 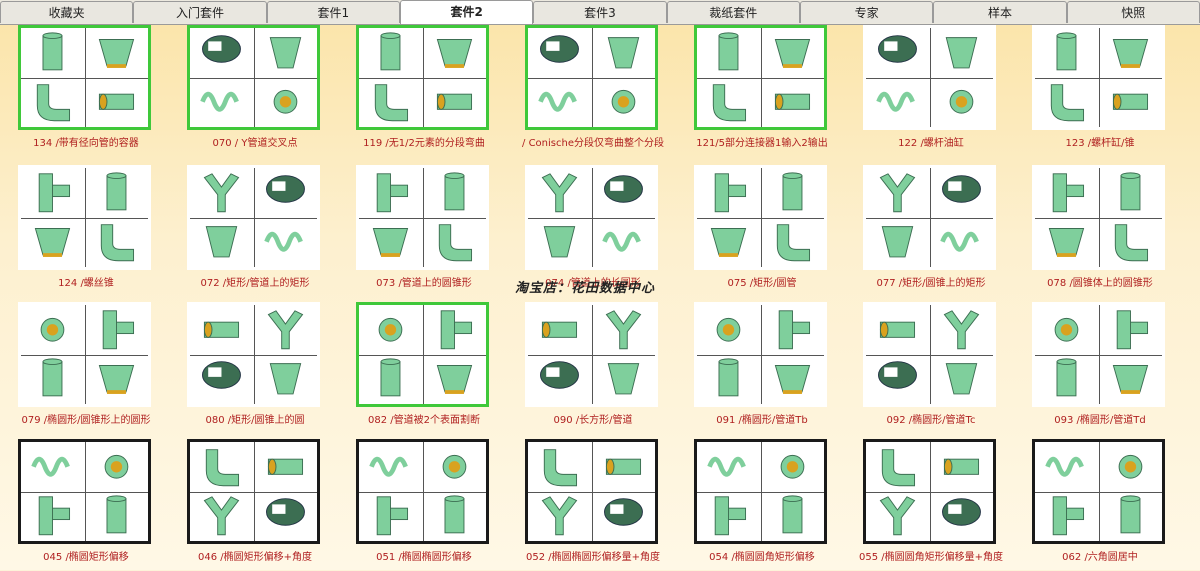 I want to click on catalog-item: 054 /椭圆圆角矩形偏移, so click(x=762, y=505).